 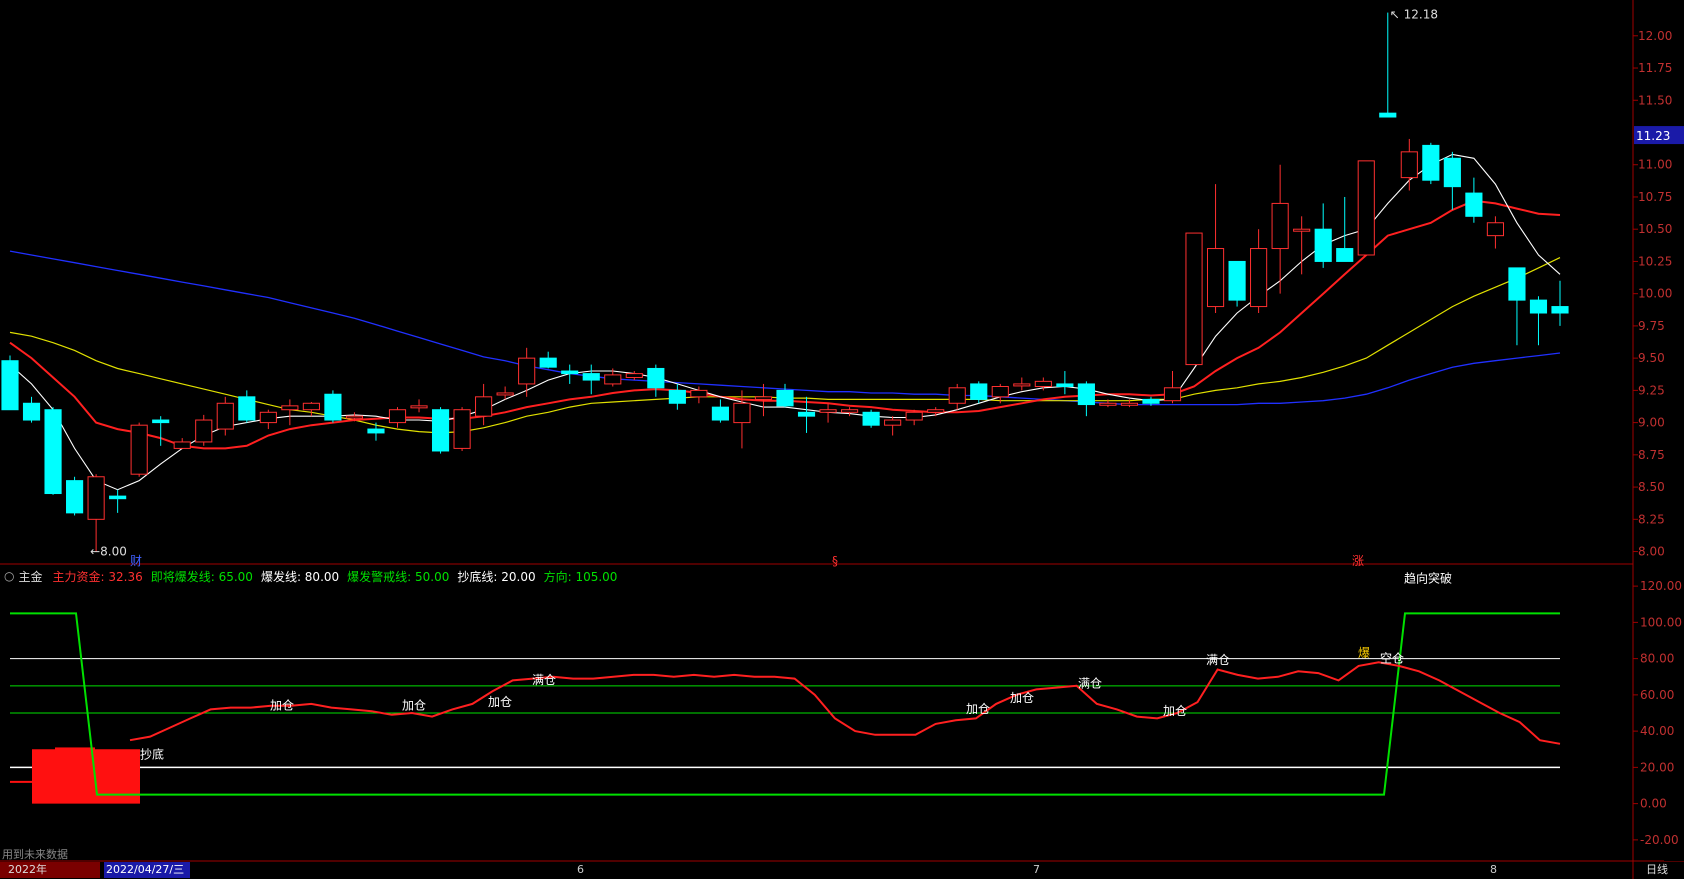 What do you see at coordinates (1651, 552) in the screenshot?
I see `price-axis-label: 8.00` at bounding box center [1651, 552].